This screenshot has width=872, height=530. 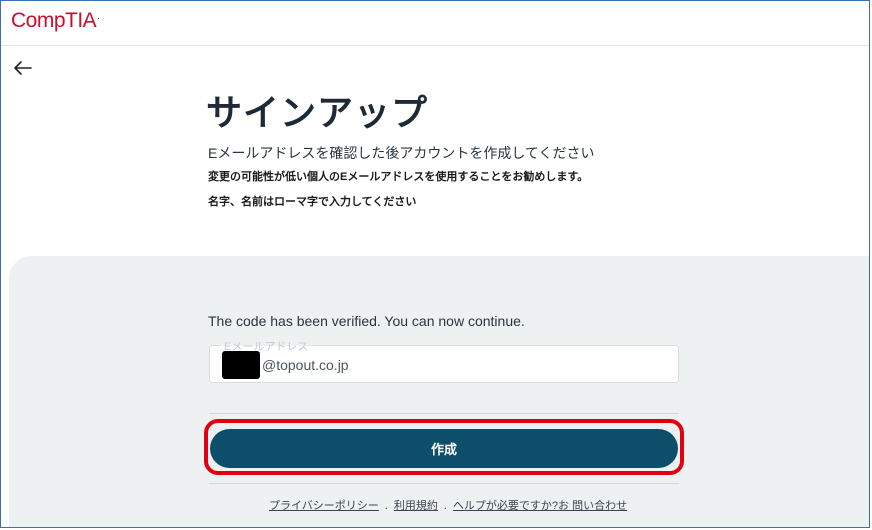 What do you see at coordinates (540, 506) in the screenshot?
I see `help-contact-link: ヘルプが必要ですか?お 問い合わせ` at bounding box center [540, 506].